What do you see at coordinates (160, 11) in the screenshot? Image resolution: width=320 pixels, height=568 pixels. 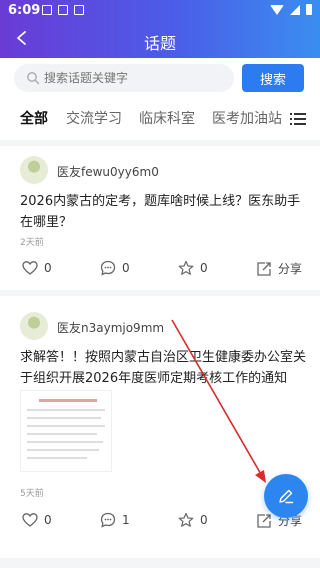 I see `status-bar: 6:09` at bounding box center [160, 11].